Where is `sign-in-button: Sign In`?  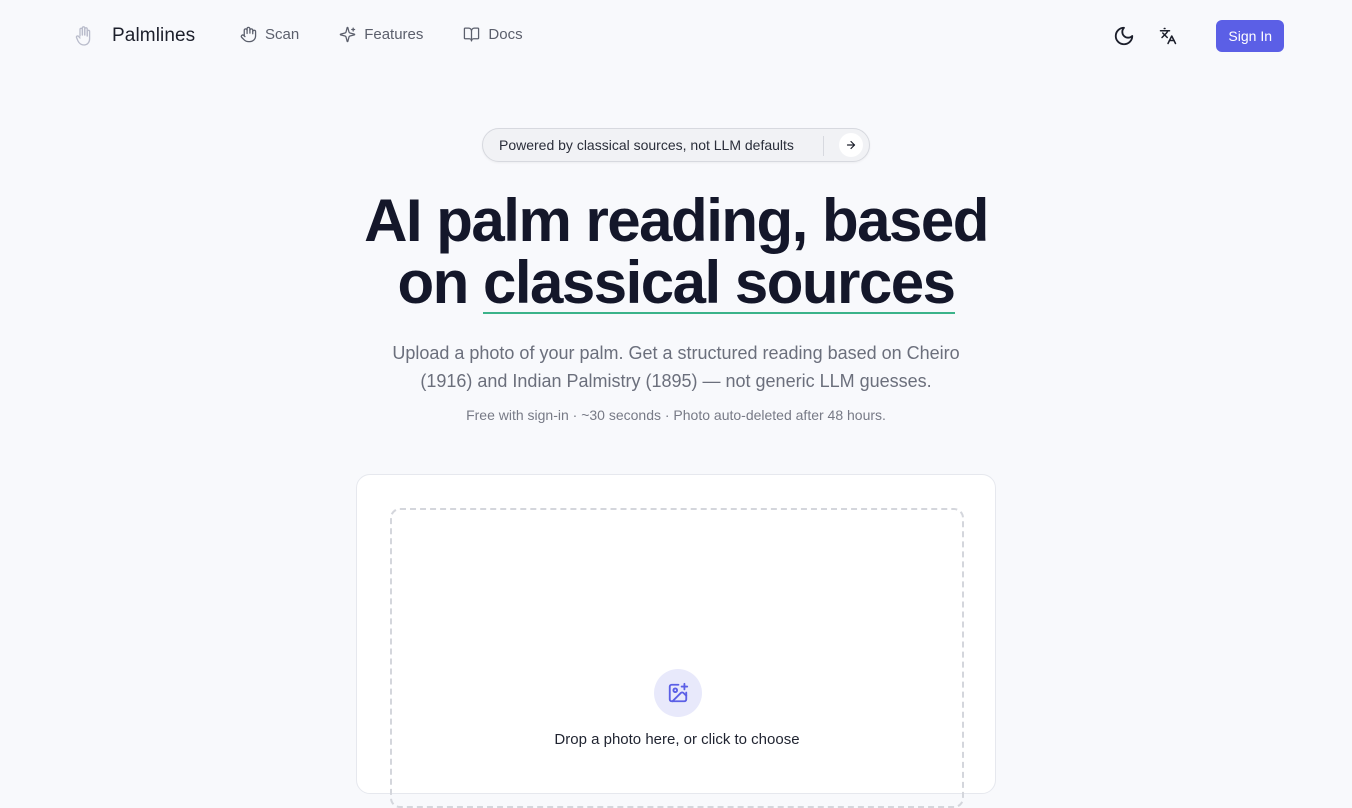
sign-in-button: Sign In is located at coordinates (1250, 36).